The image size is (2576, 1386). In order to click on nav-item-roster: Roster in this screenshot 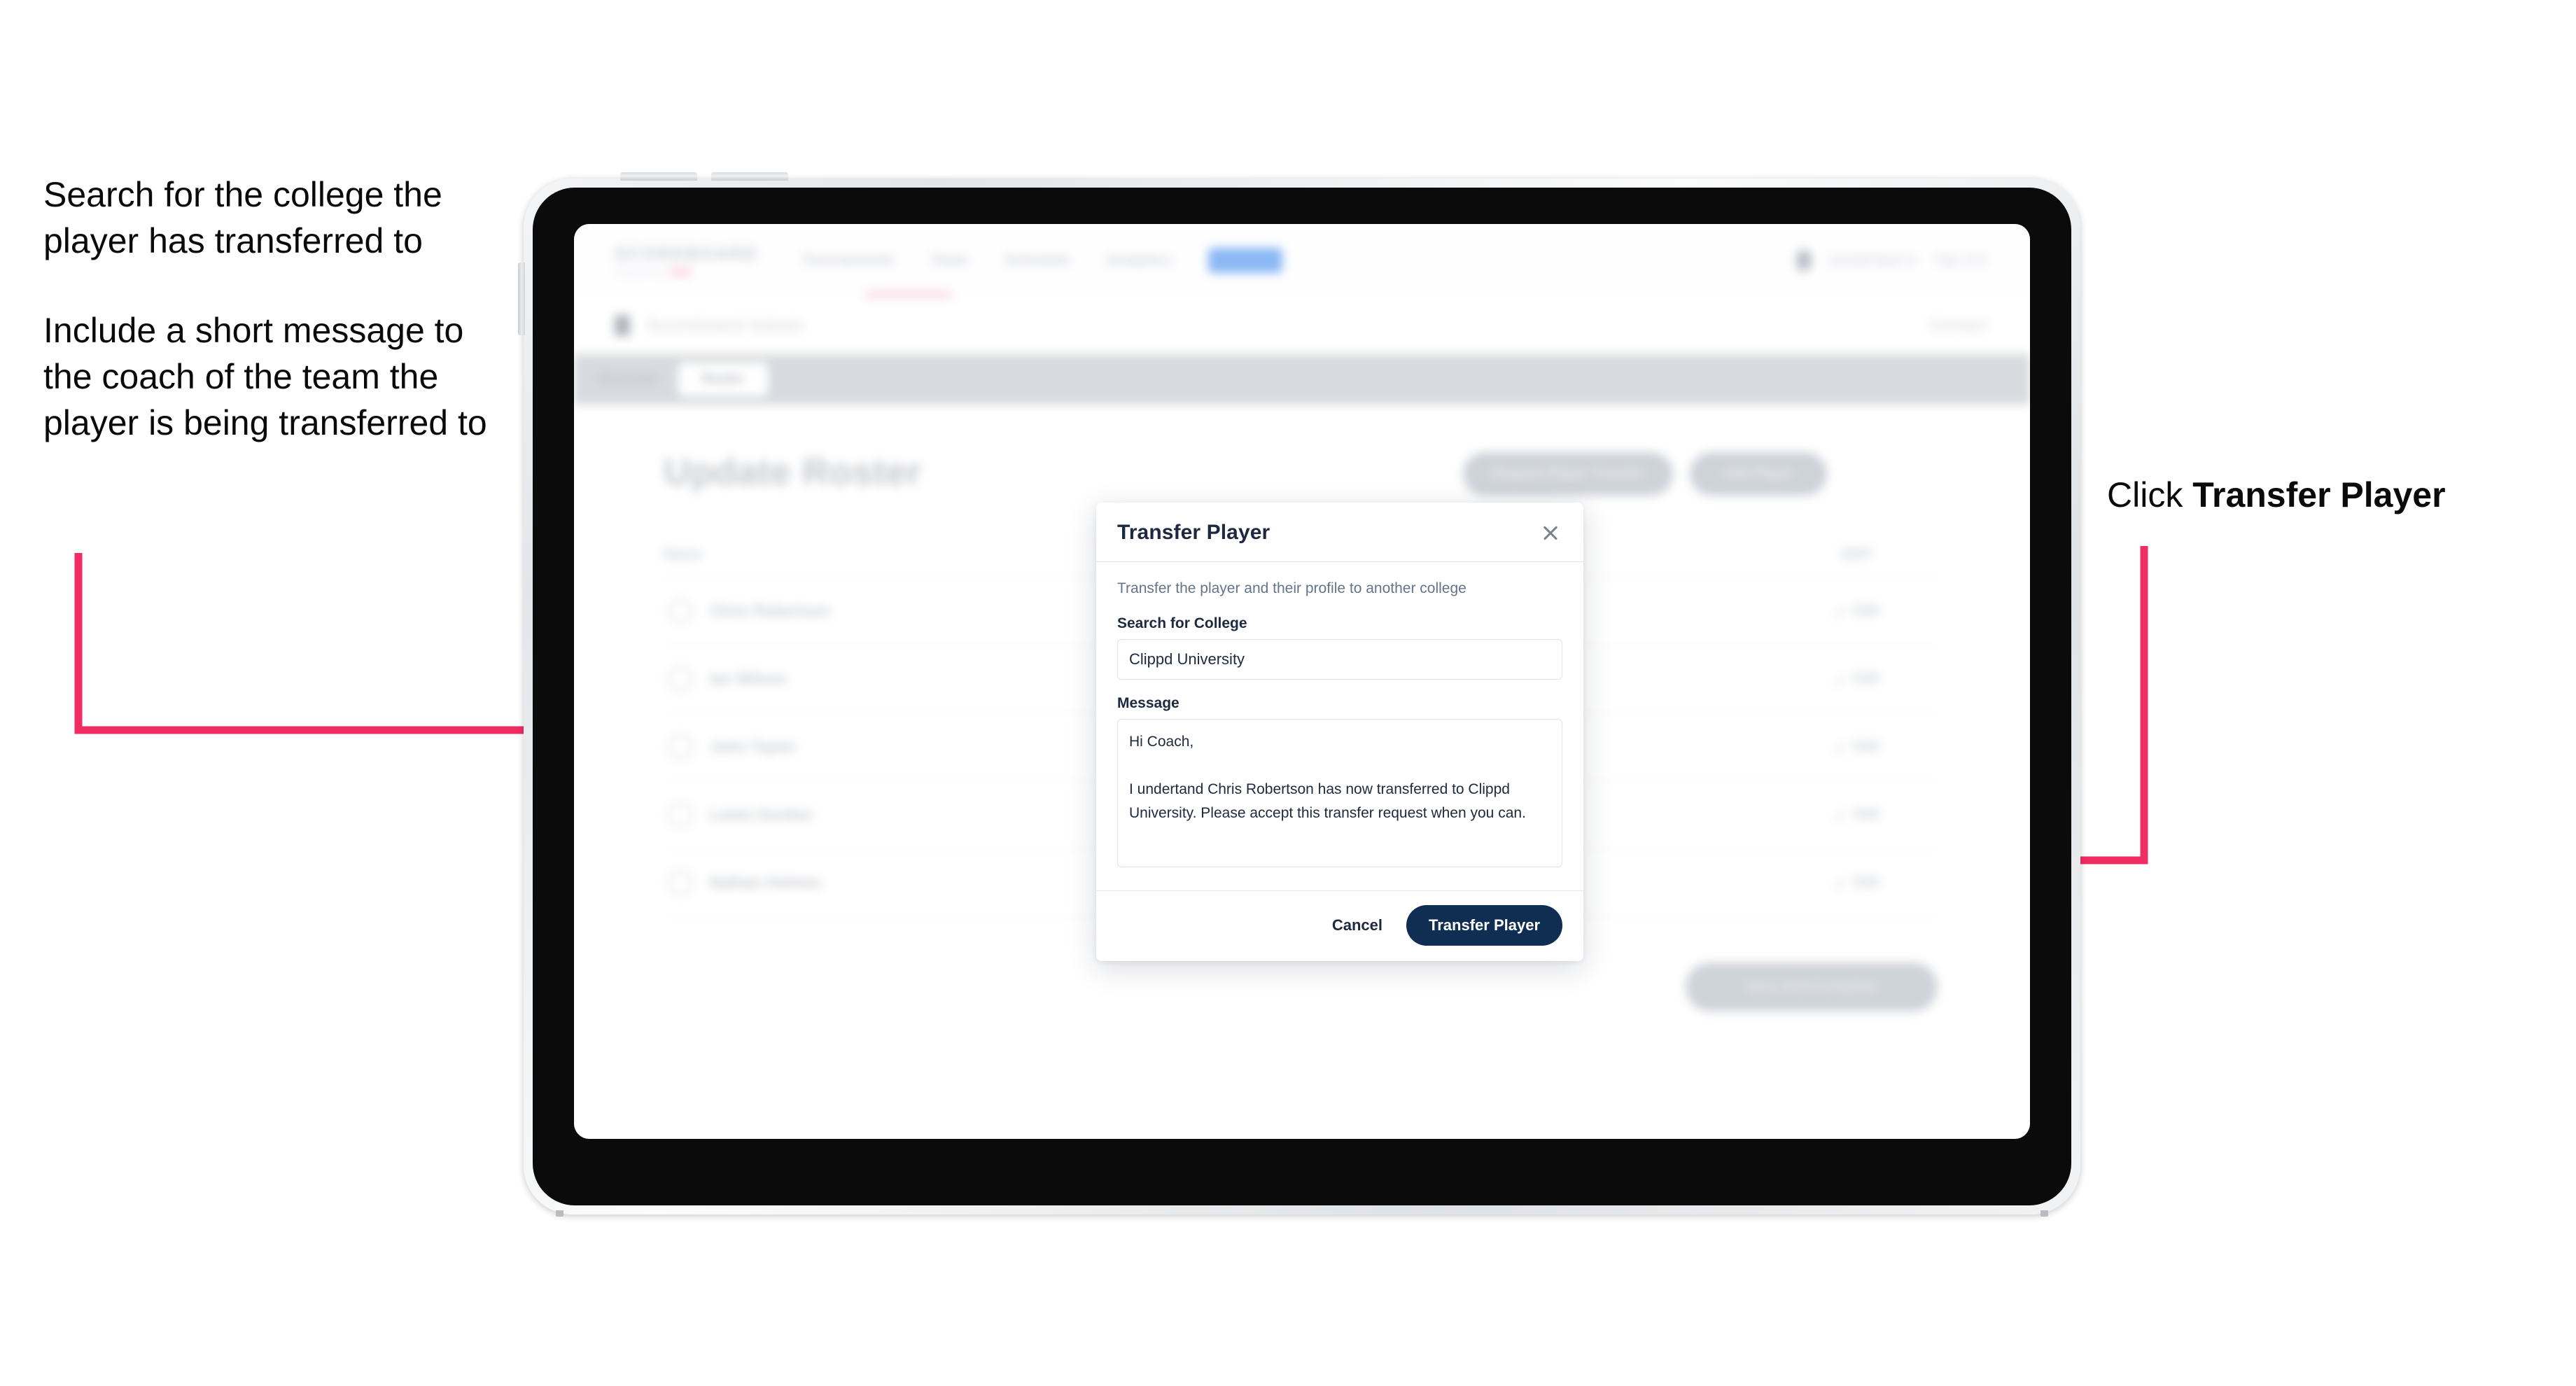, I will do `click(1245, 260)`.